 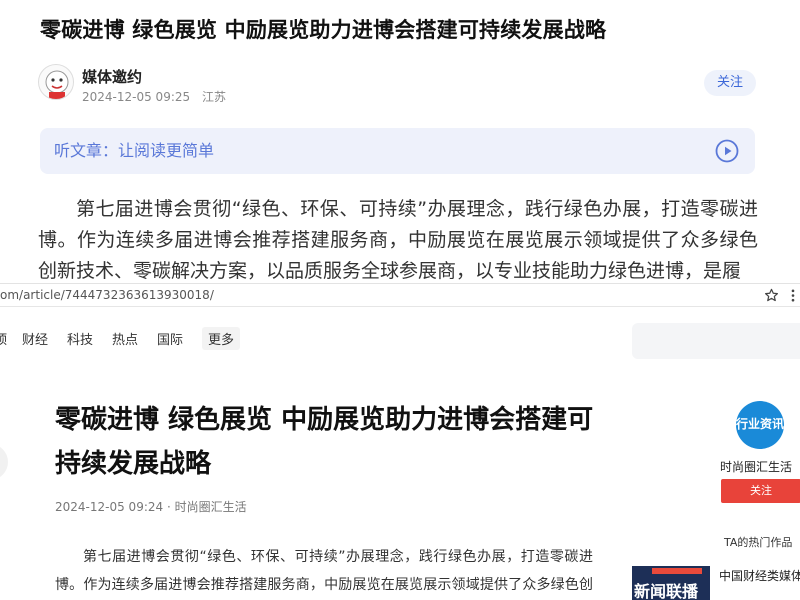 I want to click on avatar-cartoon-icon, so click(x=57, y=84).